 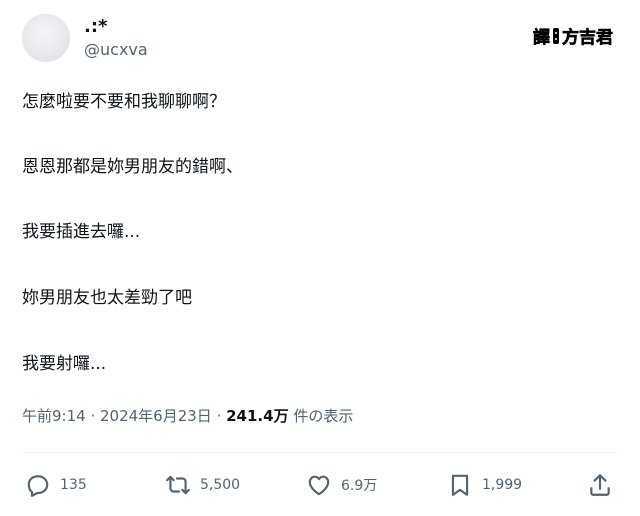 I want to click on reply-icon, so click(x=38, y=486).